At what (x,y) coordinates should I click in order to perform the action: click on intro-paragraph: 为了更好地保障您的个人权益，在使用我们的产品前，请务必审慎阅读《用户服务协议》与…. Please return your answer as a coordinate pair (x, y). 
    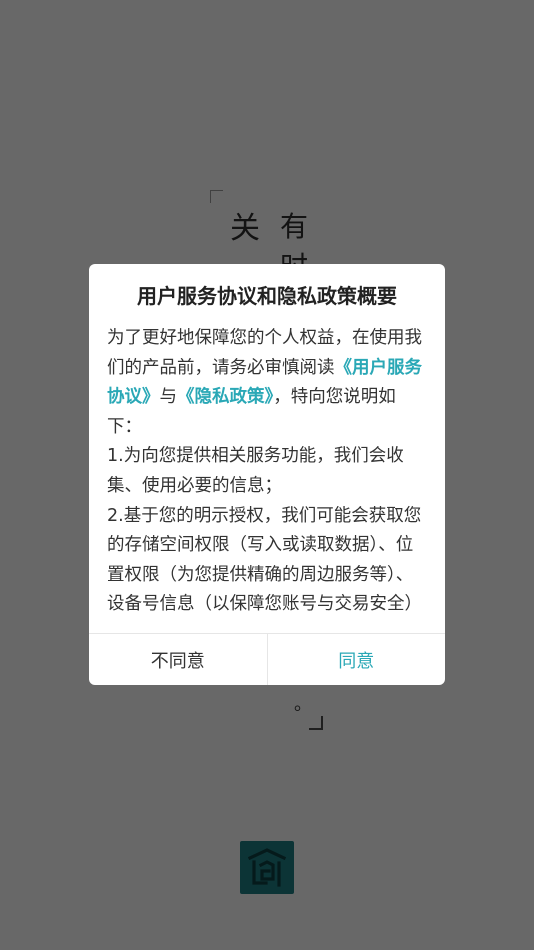
    Looking at the image, I should click on (268, 383).